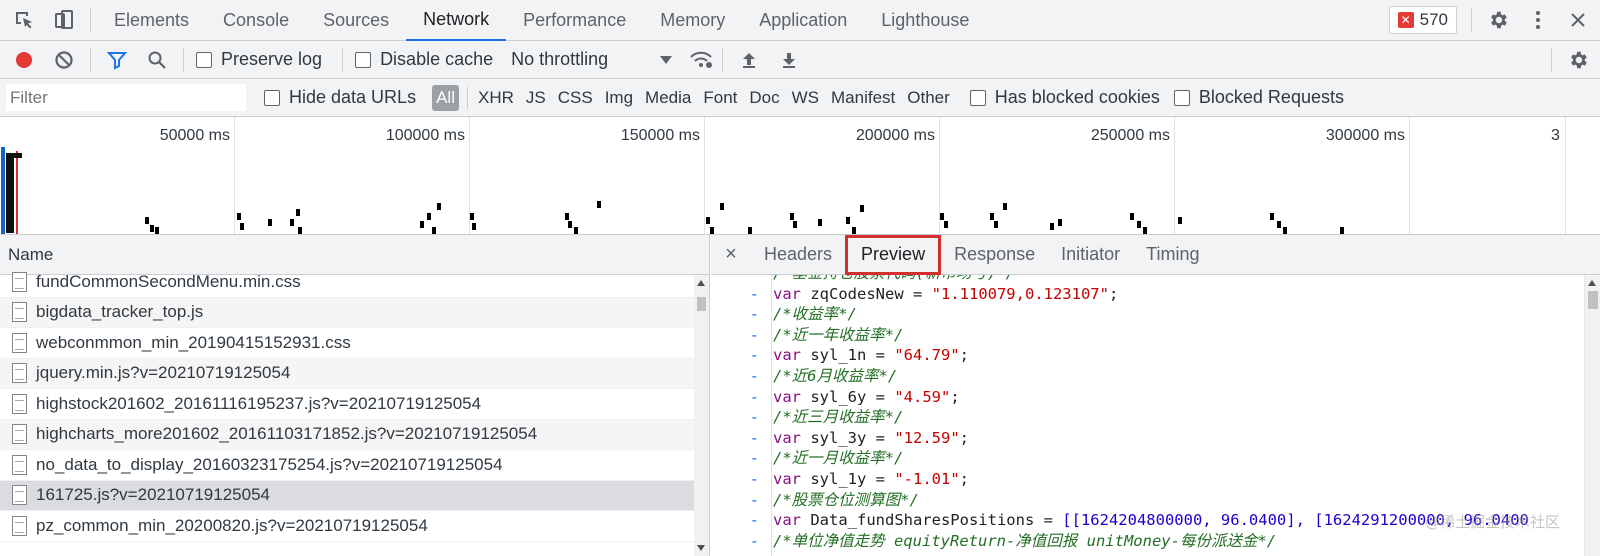  What do you see at coordinates (64, 60) in the screenshot?
I see `clear-icon` at bounding box center [64, 60].